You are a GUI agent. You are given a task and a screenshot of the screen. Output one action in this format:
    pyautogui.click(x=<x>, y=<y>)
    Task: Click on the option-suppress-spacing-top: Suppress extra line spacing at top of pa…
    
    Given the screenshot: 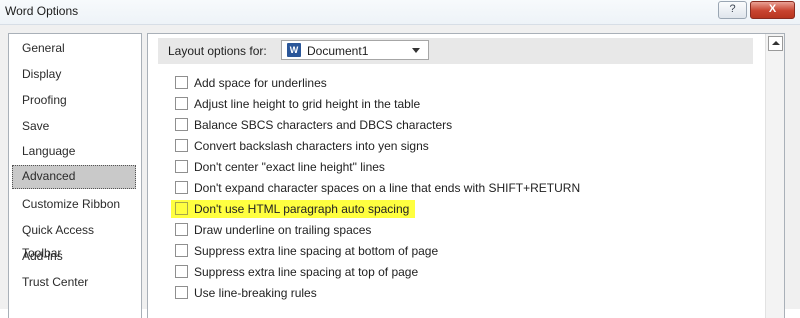 What is the action you would take?
    pyautogui.click(x=296, y=272)
    